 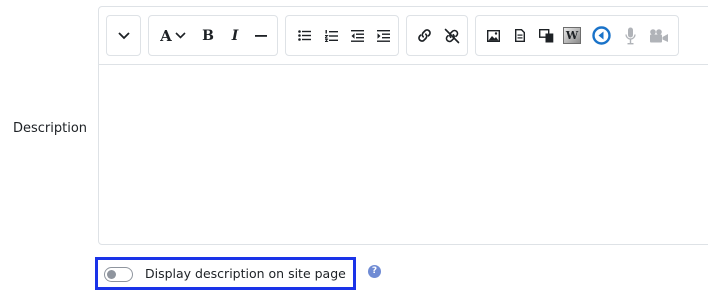 I want to click on toolbar-group-style: A B I, so click(x=213, y=35).